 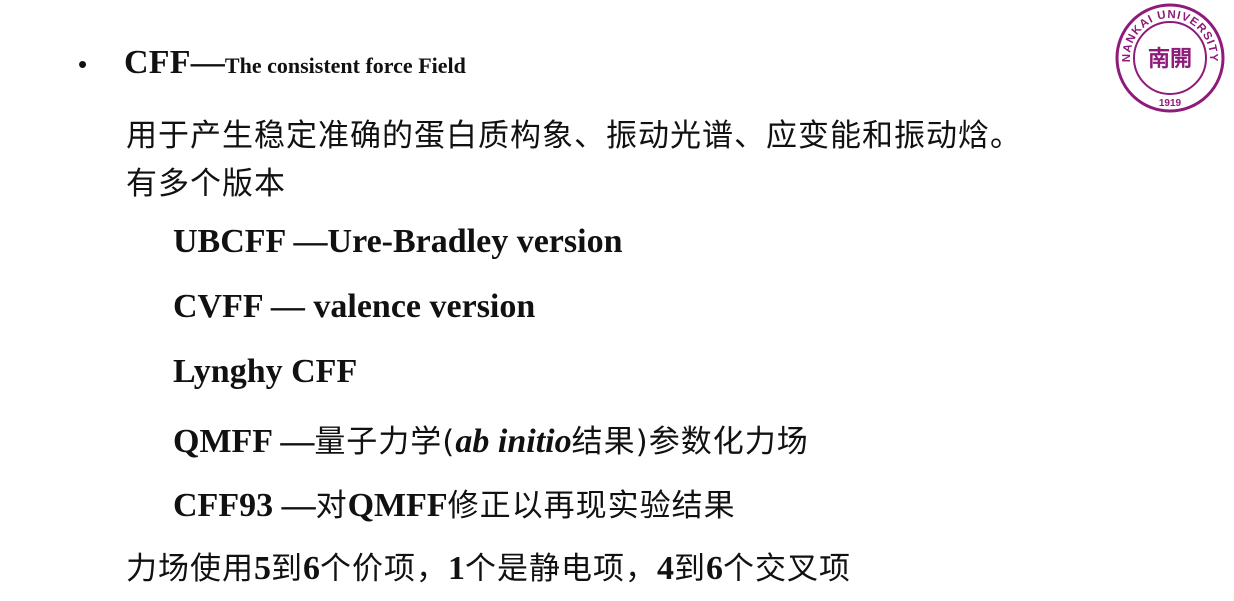 I want to click on footer-part: 个交叉项, so click(x=787, y=569).